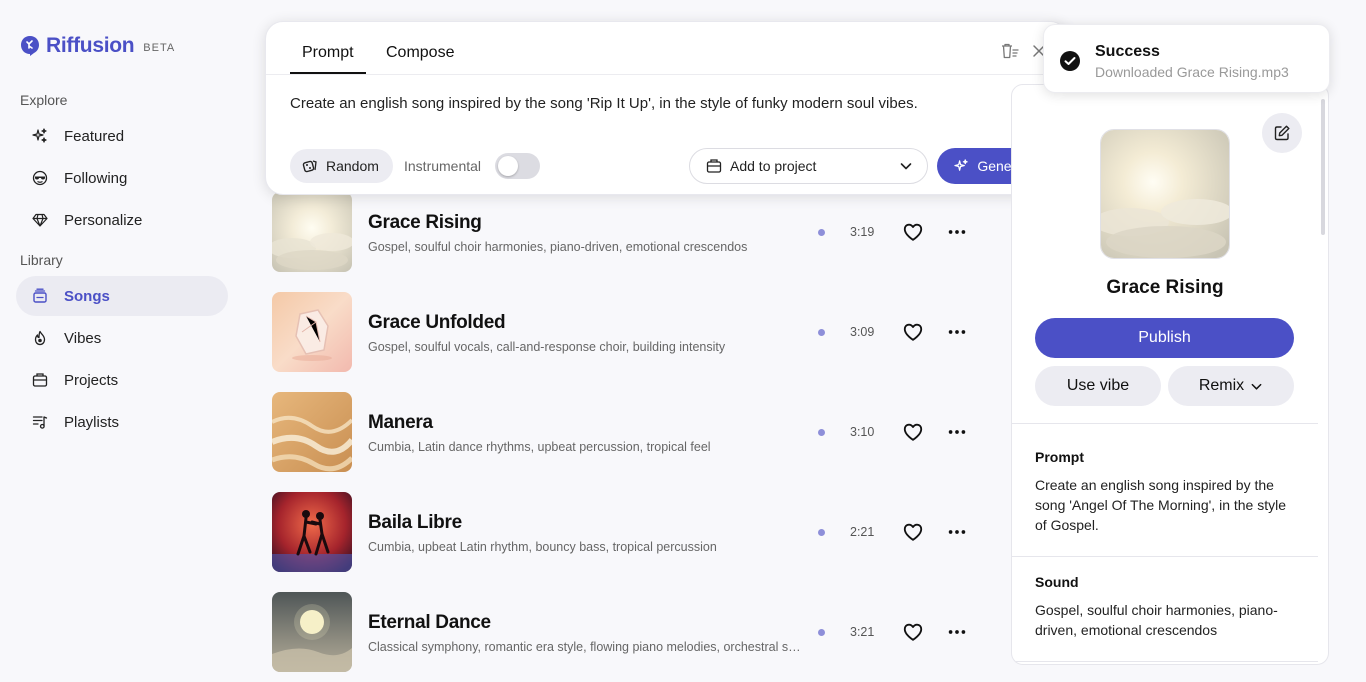 This screenshot has height=682, width=1366. What do you see at coordinates (1165, 194) in the screenshot?
I see `detail-cover-image` at bounding box center [1165, 194].